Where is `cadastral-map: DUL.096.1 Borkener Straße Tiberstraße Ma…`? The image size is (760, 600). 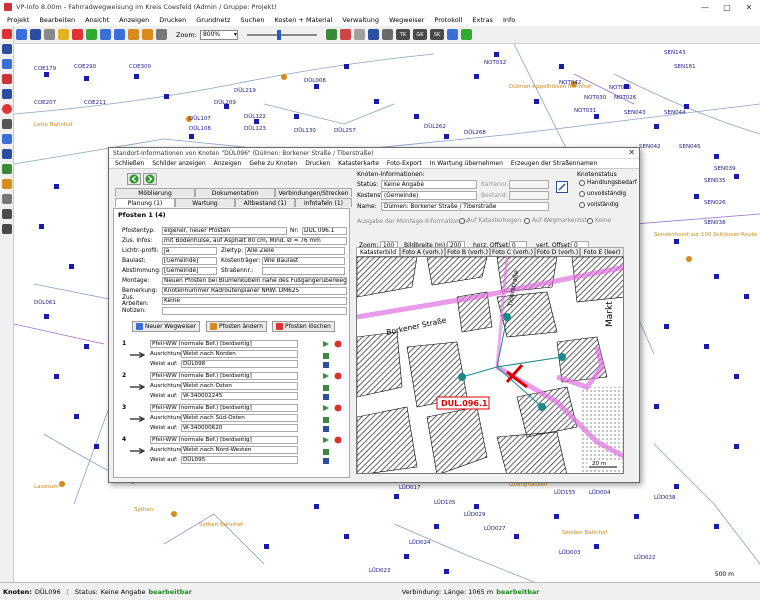
cadastral-map: DUL.096.1 Borkener Straße Tiberstraße Ma… is located at coordinates (490, 365).